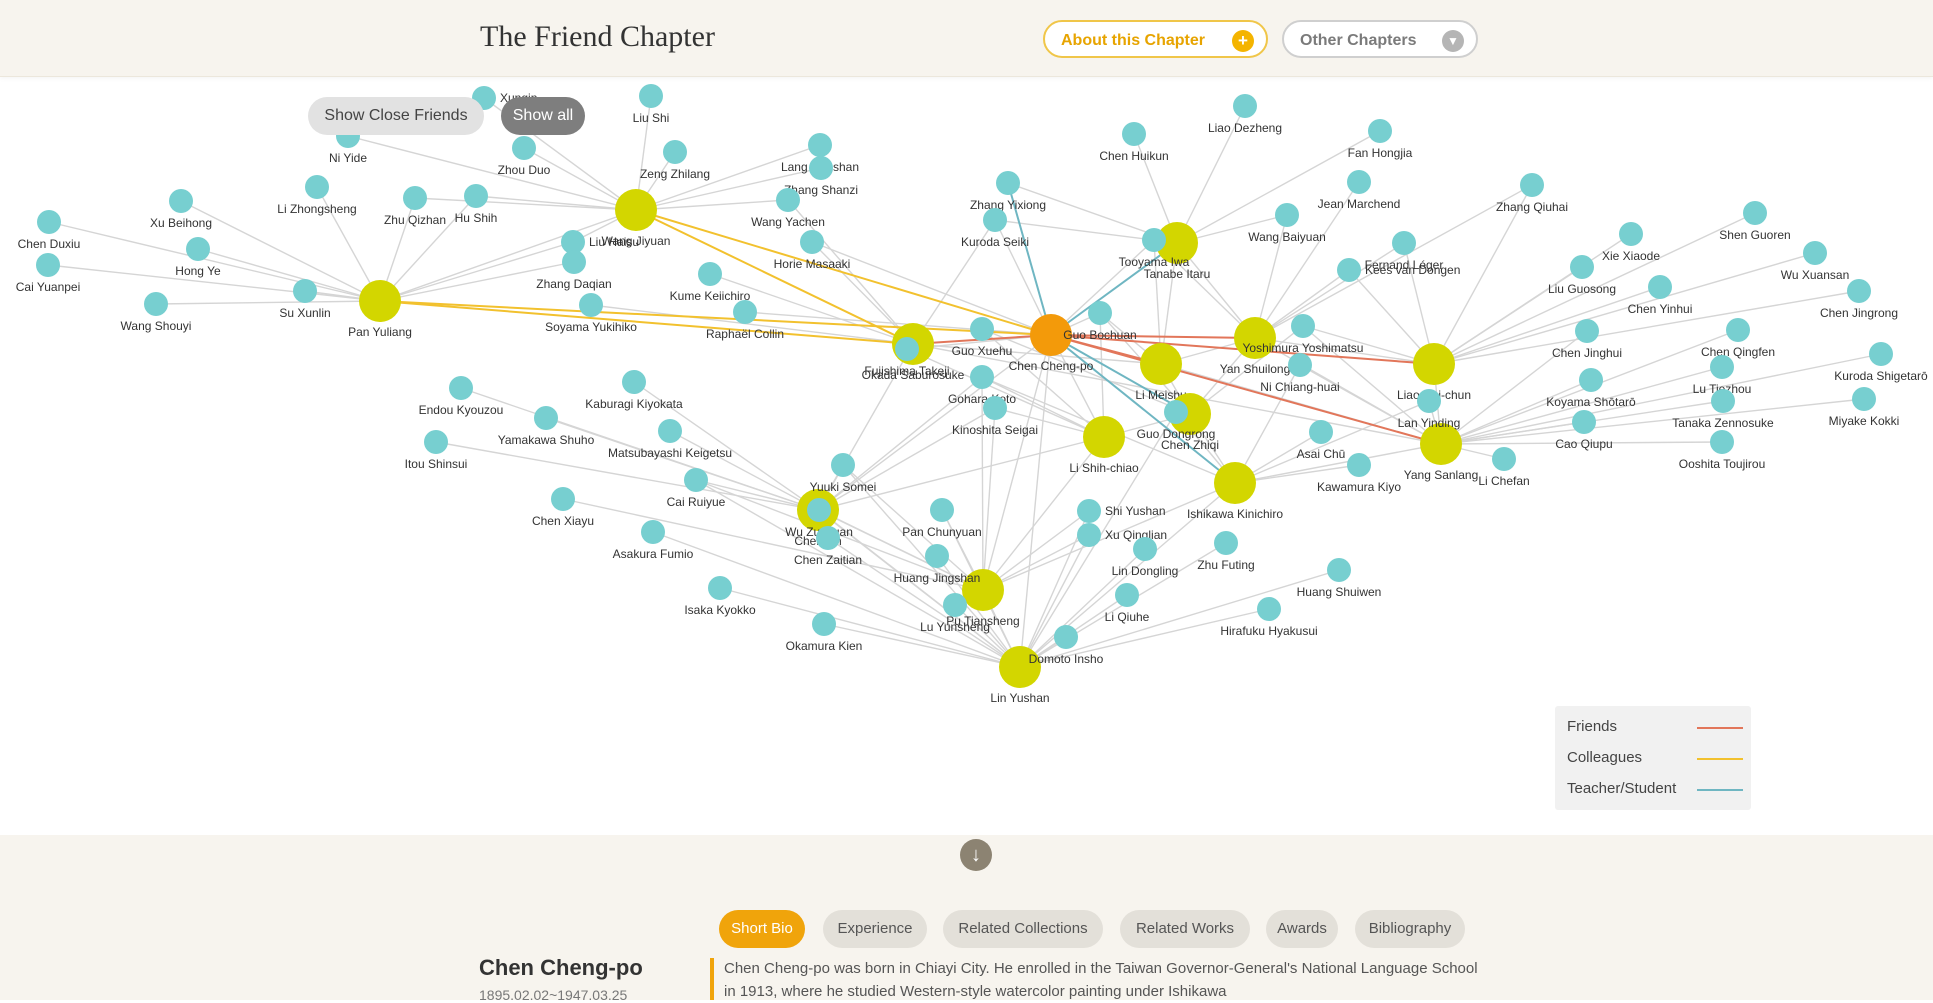 The height and width of the screenshot is (1003, 1933). I want to click on tab-experience: Experience, so click(875, 929).